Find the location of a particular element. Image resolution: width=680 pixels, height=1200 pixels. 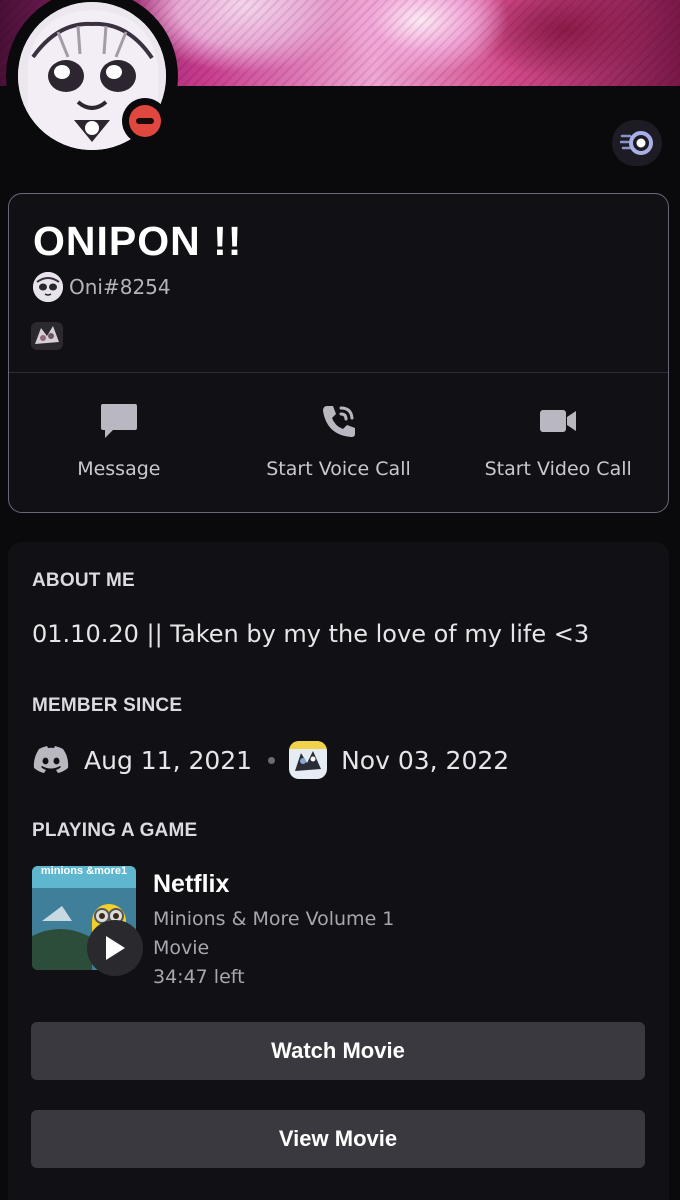

status-indicator is located at coordinates (145, 121).